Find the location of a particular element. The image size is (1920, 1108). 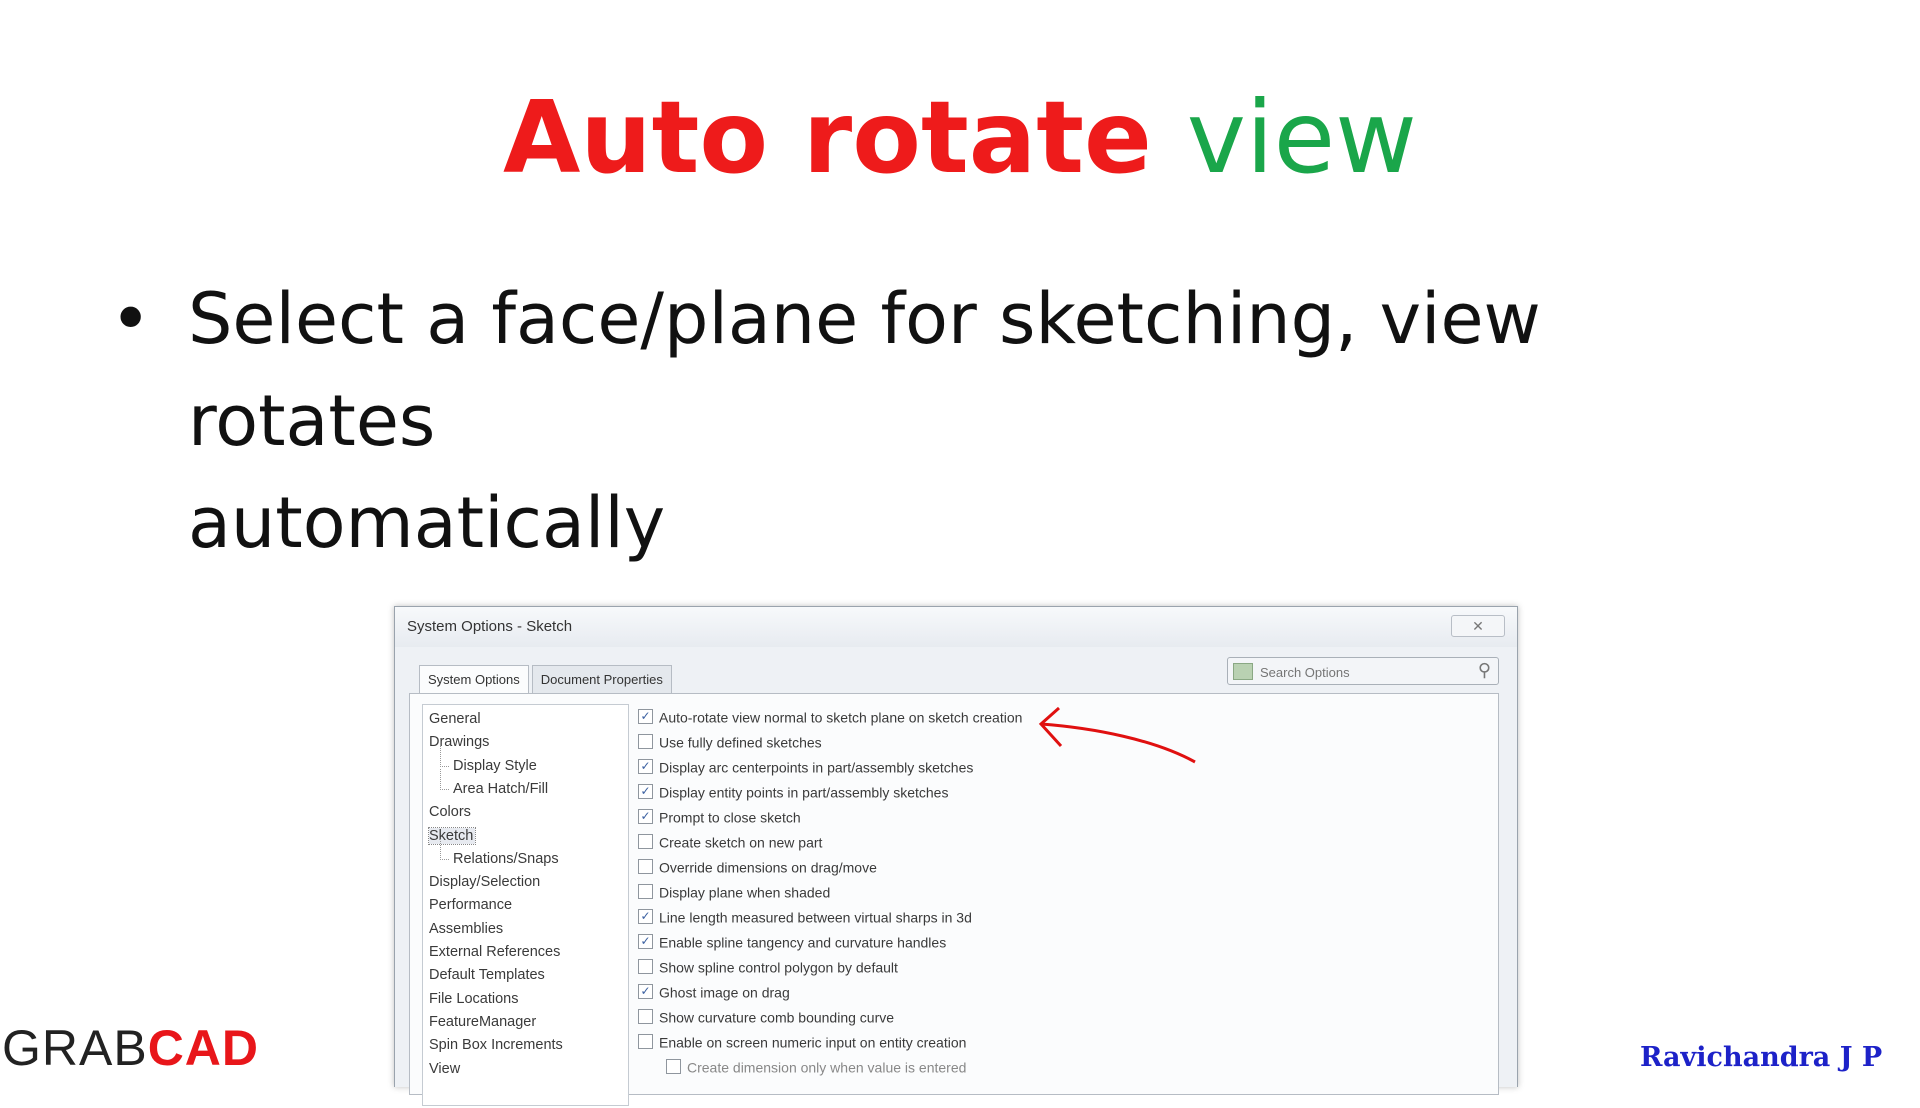

option-row: Show spline control polygon by default is located at coordinates (768, 969).